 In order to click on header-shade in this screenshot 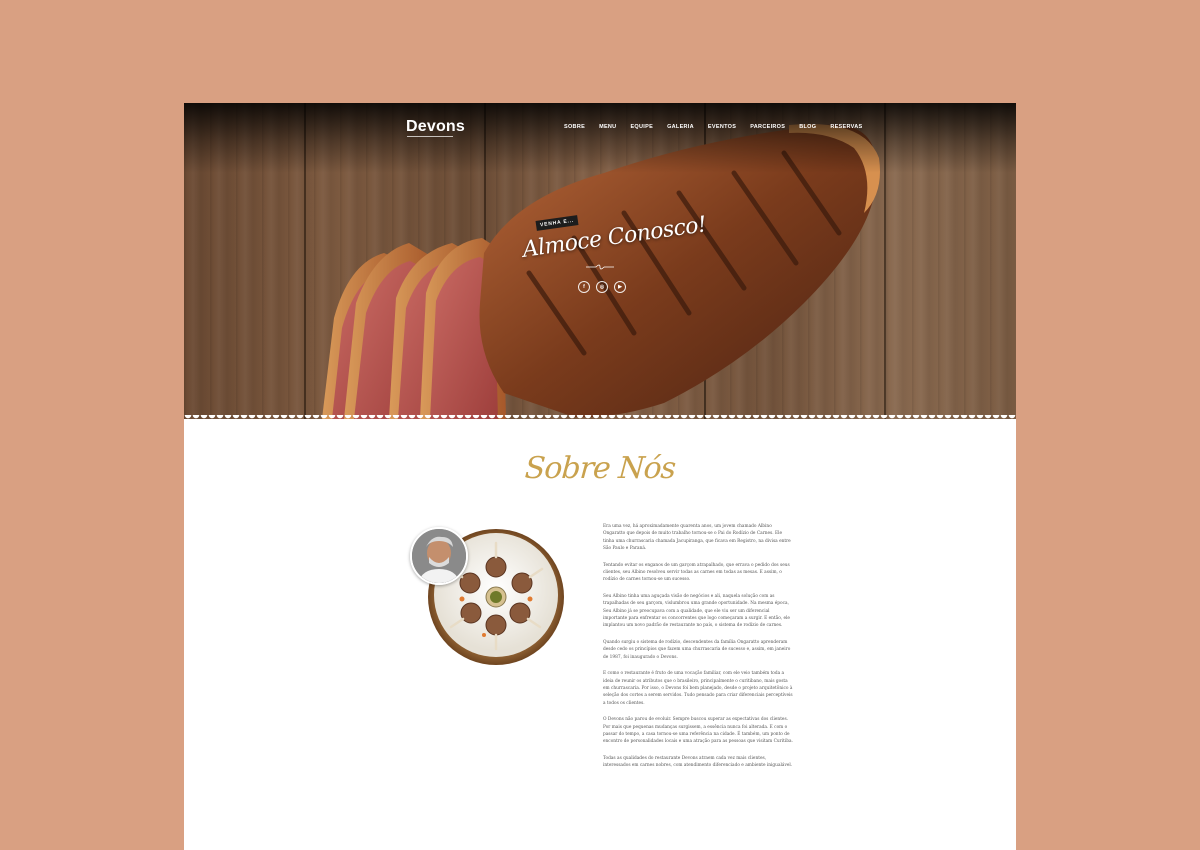, I will do `click(600, 138)`.